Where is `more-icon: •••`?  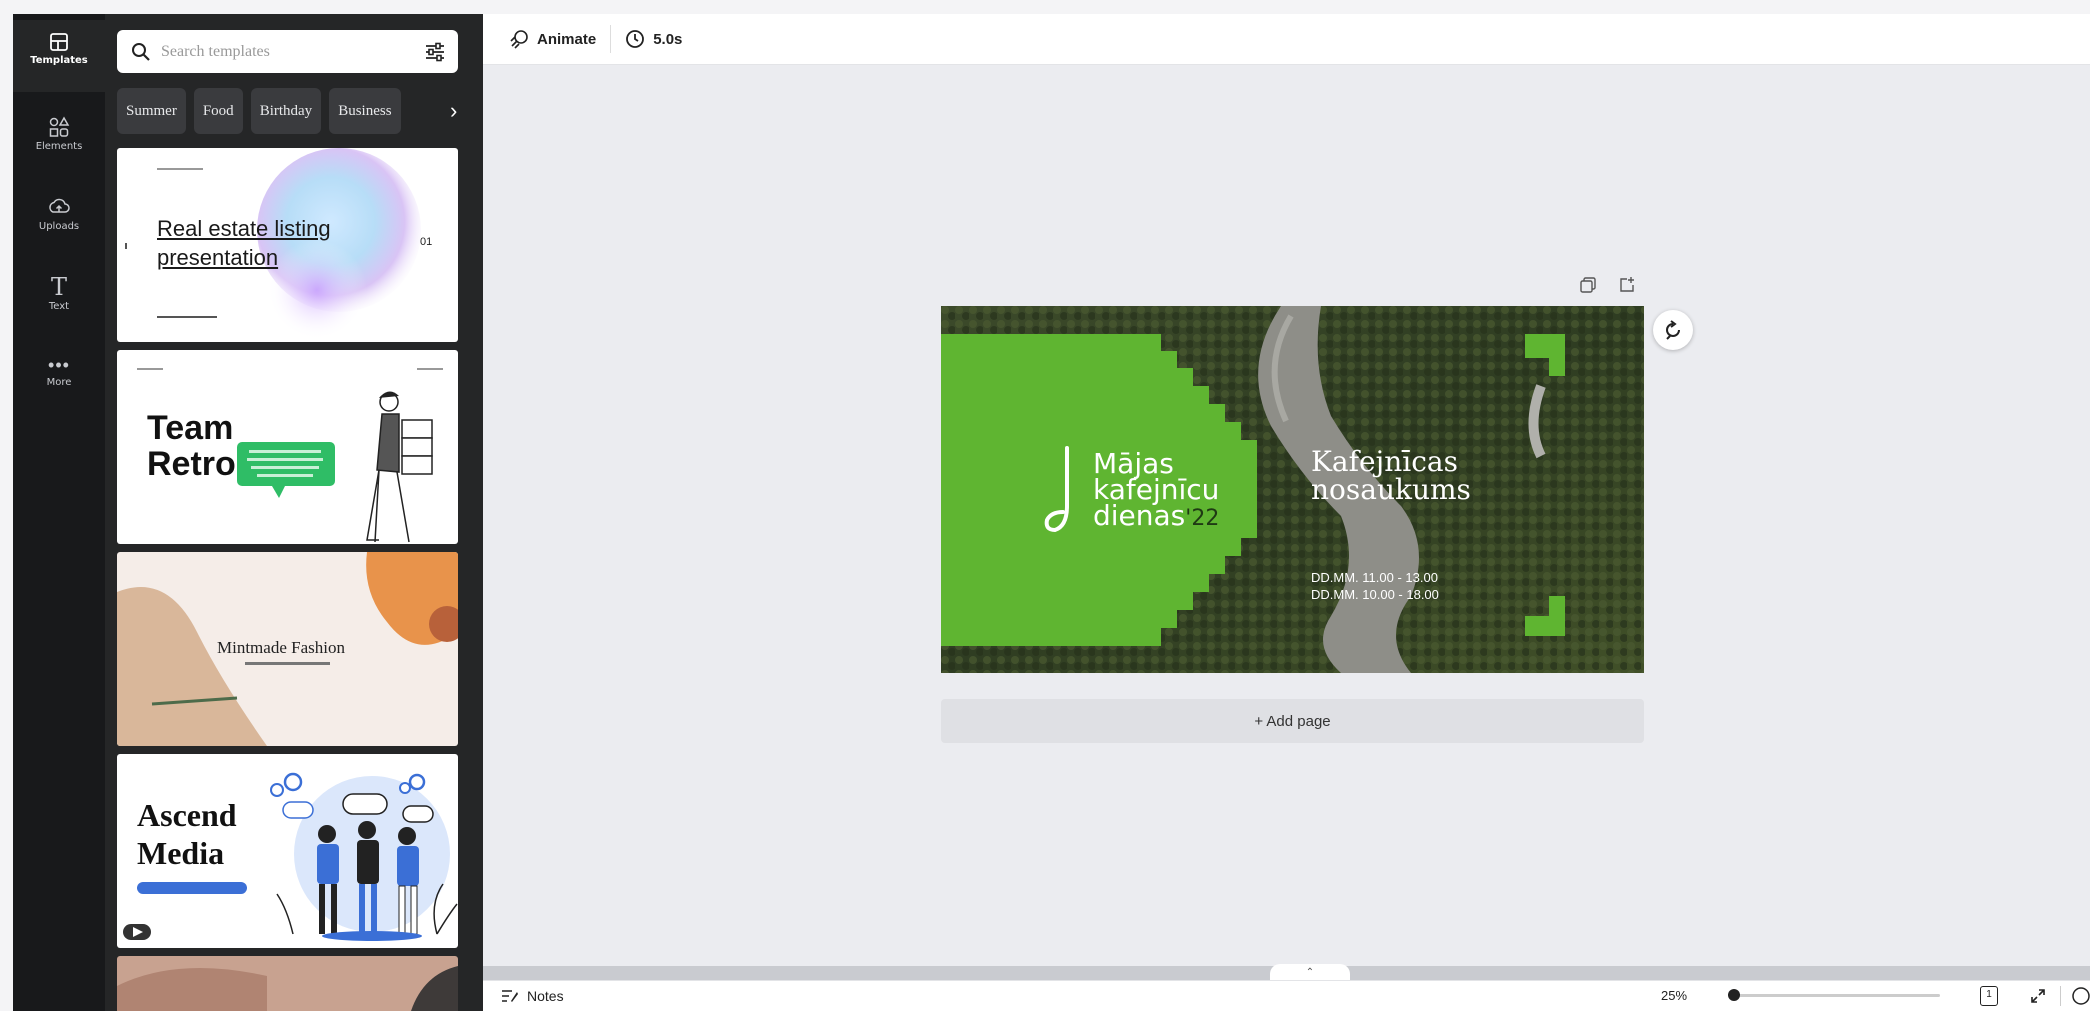
more-icon: ••• is located at coordinates (59, 365).